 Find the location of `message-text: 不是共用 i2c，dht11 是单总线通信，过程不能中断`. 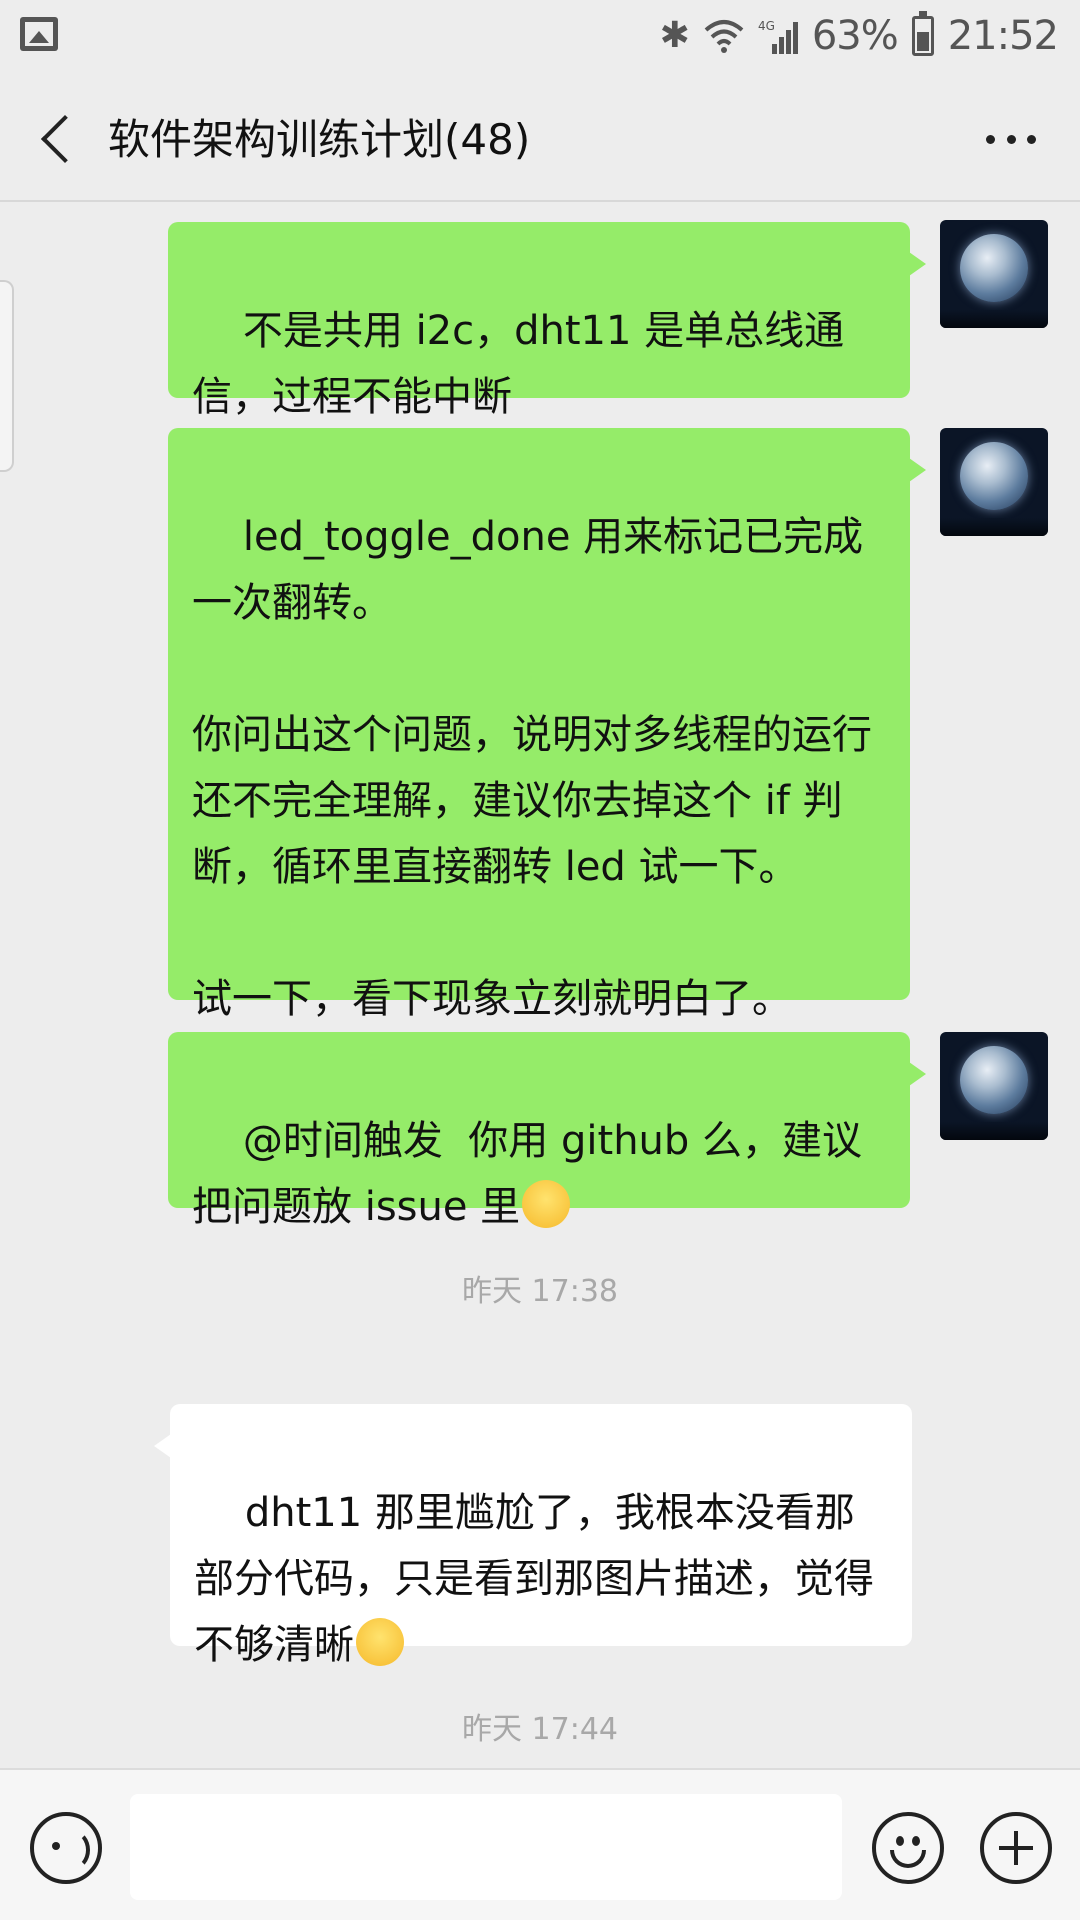

message-text: 不是共用 i2c，dht11 是单总线通信，过程不能中断 is located at coordinates (518, 364).